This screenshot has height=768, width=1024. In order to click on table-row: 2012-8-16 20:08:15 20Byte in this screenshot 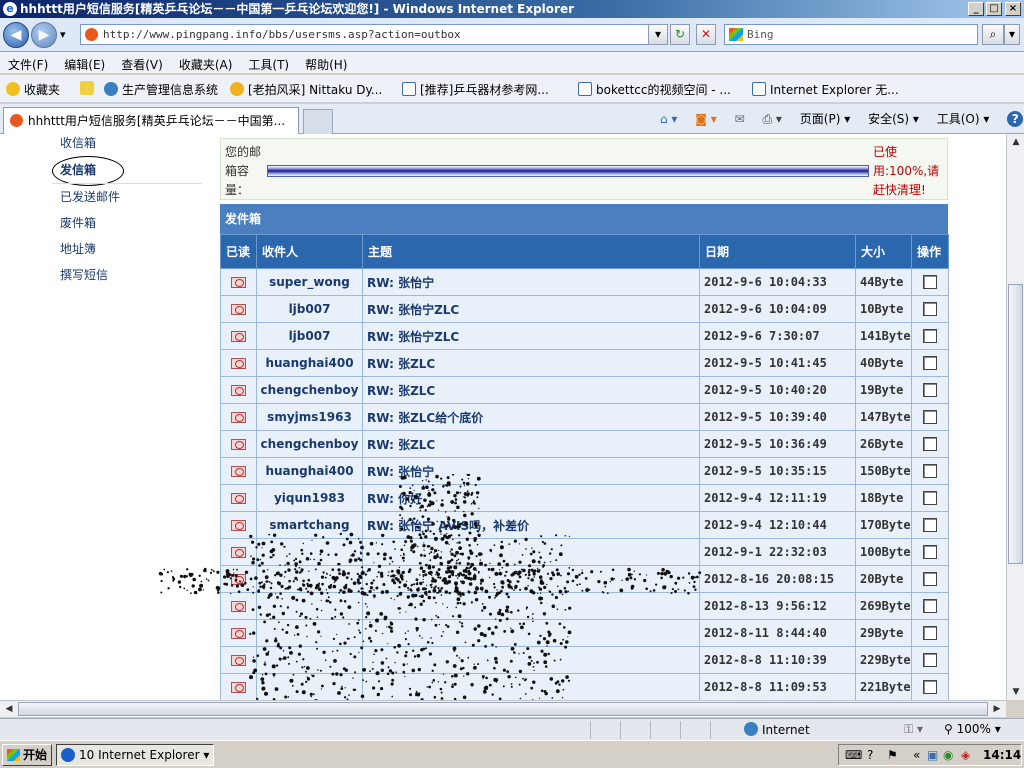, I will do `click(584, 579)`.